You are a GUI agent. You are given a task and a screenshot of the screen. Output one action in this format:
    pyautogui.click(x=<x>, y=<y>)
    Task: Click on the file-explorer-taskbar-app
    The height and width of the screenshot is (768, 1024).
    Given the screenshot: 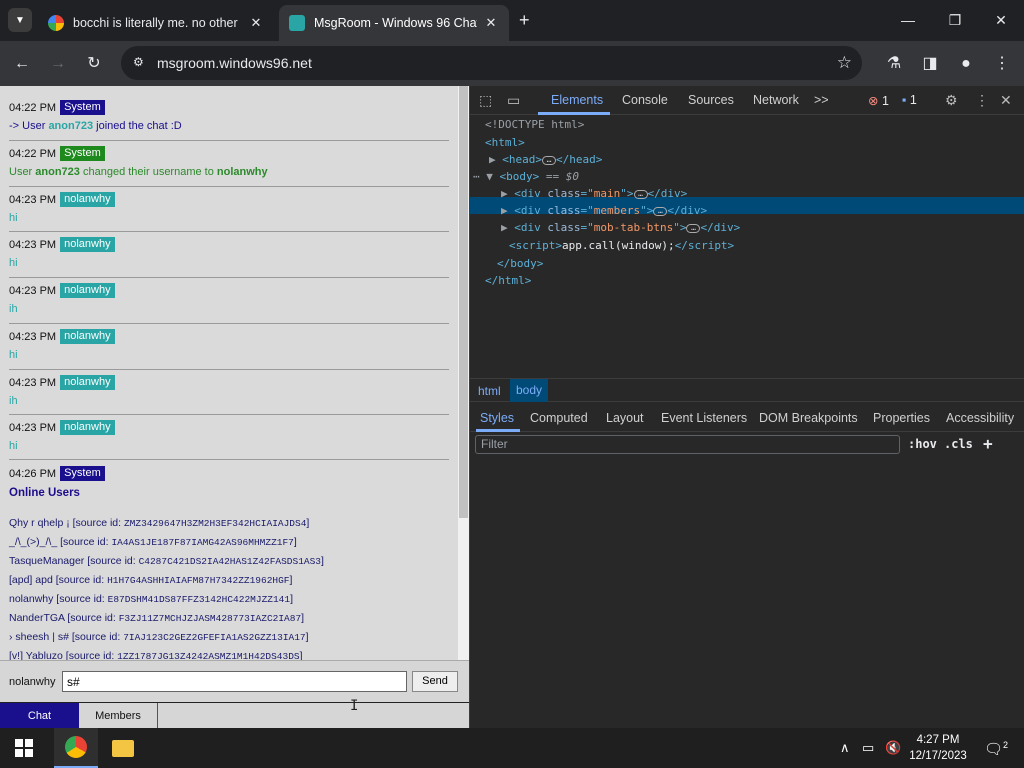 What is the action you would take?
    pyautogui.click(x=123, y=748)
    